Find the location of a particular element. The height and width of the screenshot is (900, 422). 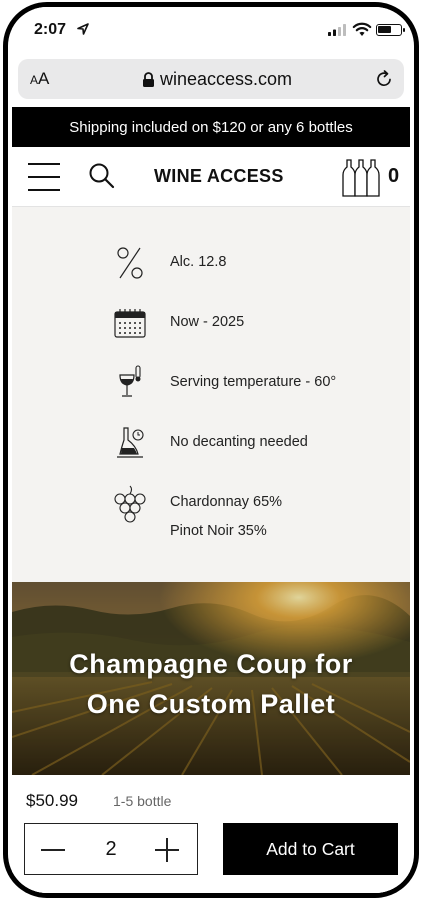

brand-logo: WINE ACCESS is located at coordinates (219, 176).